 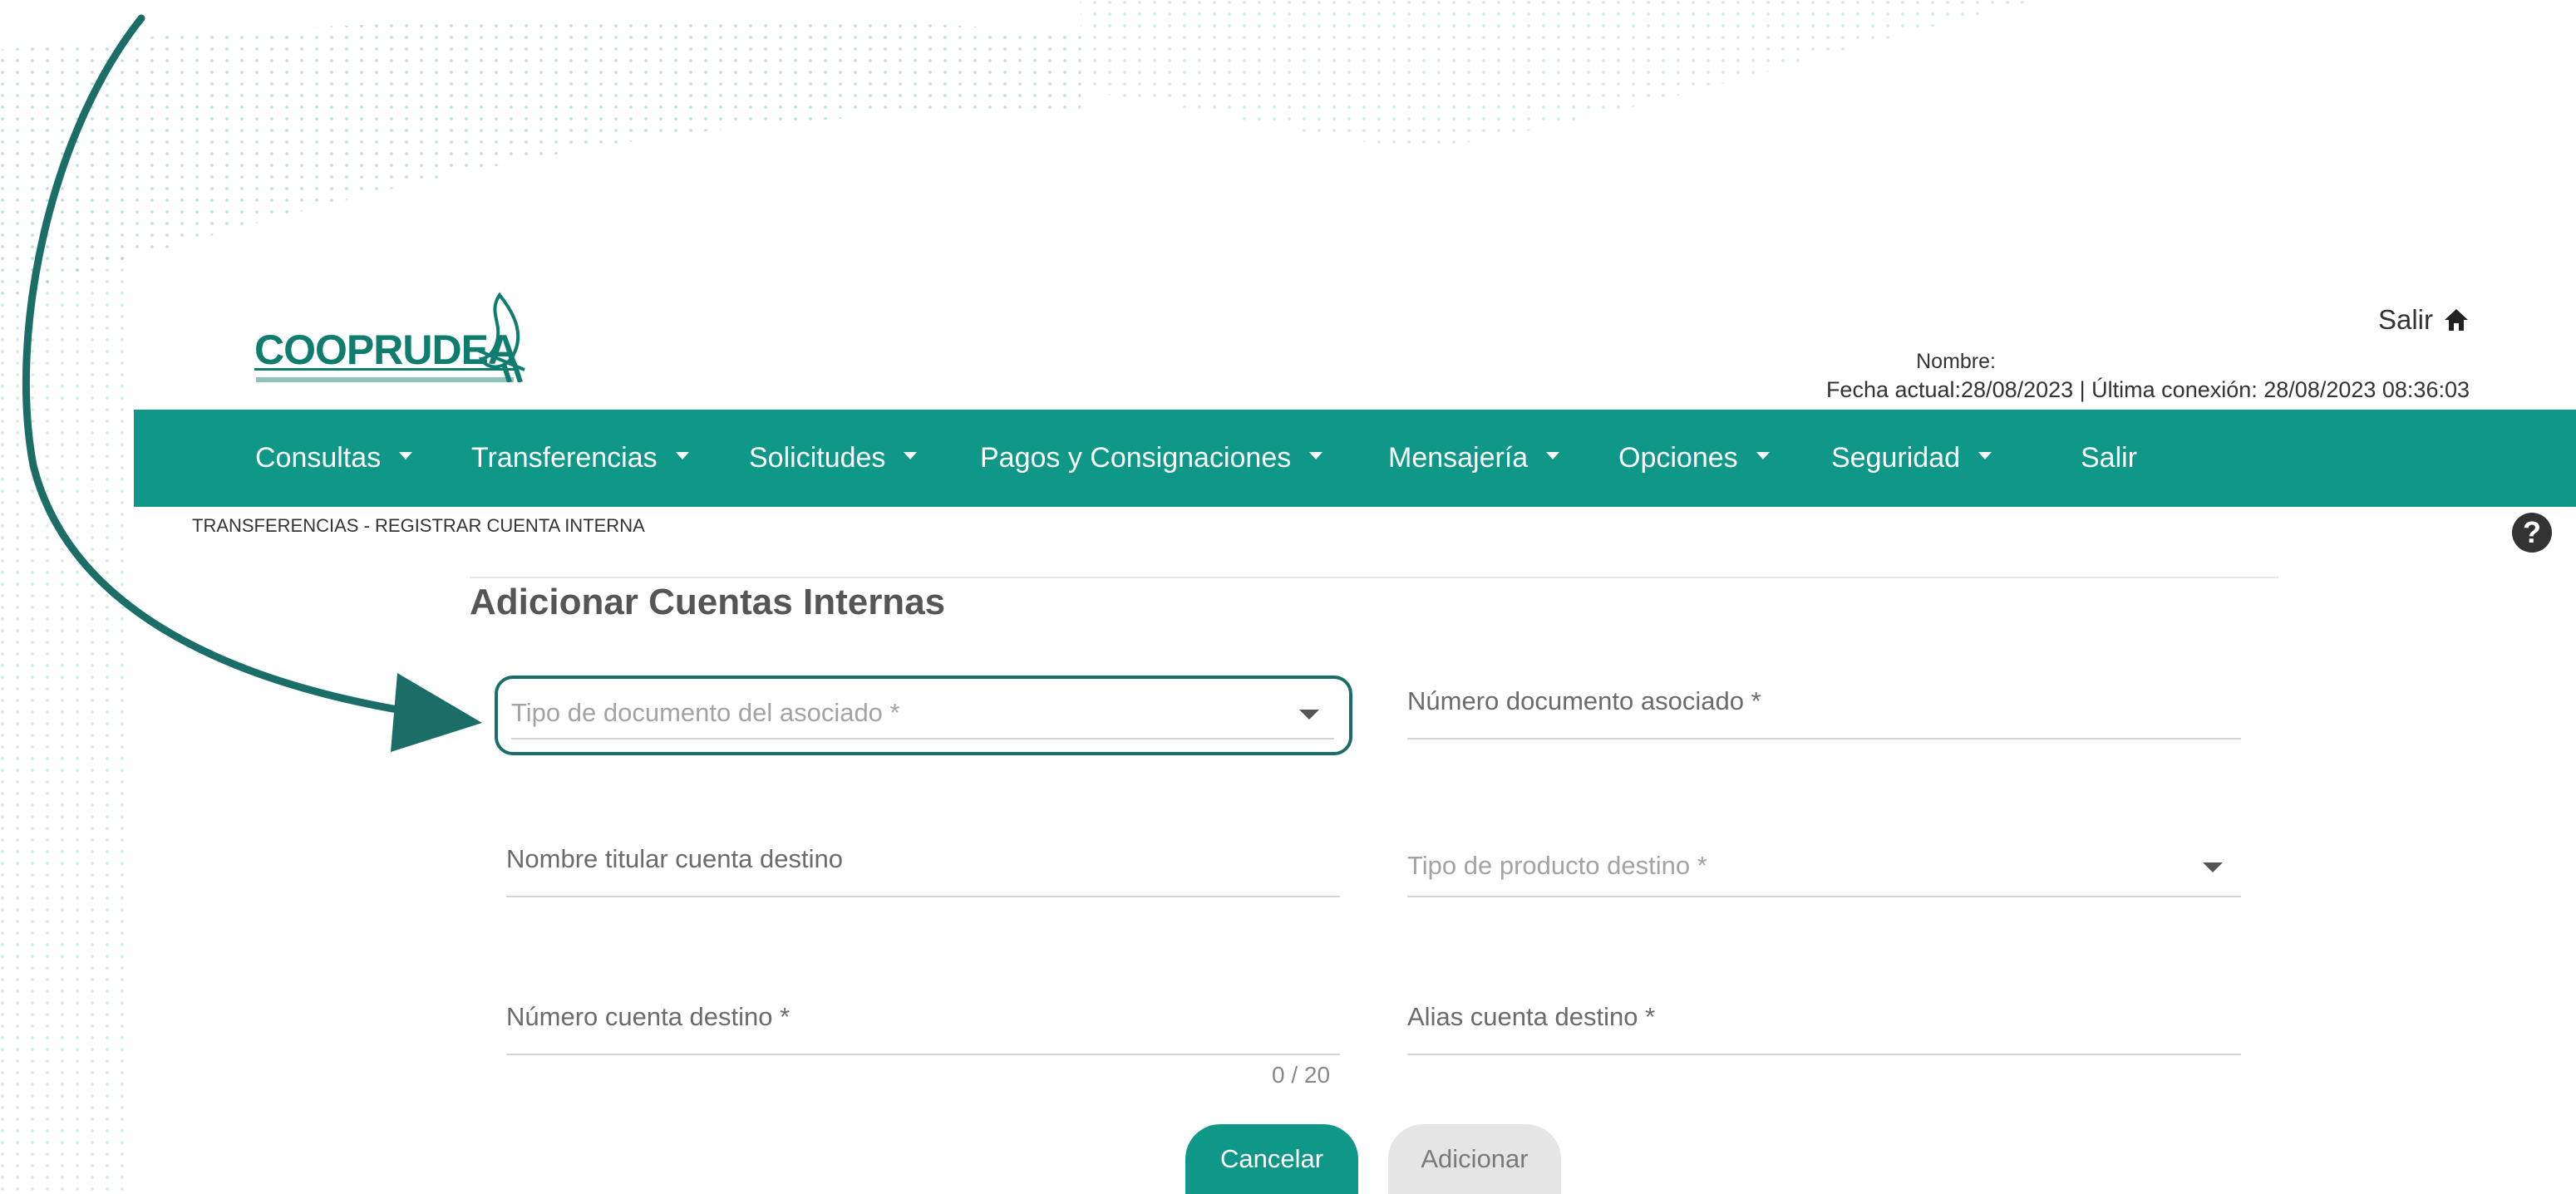 I want to click on menu-item-transferencias: Transferencias, so click(x=580, y=458).